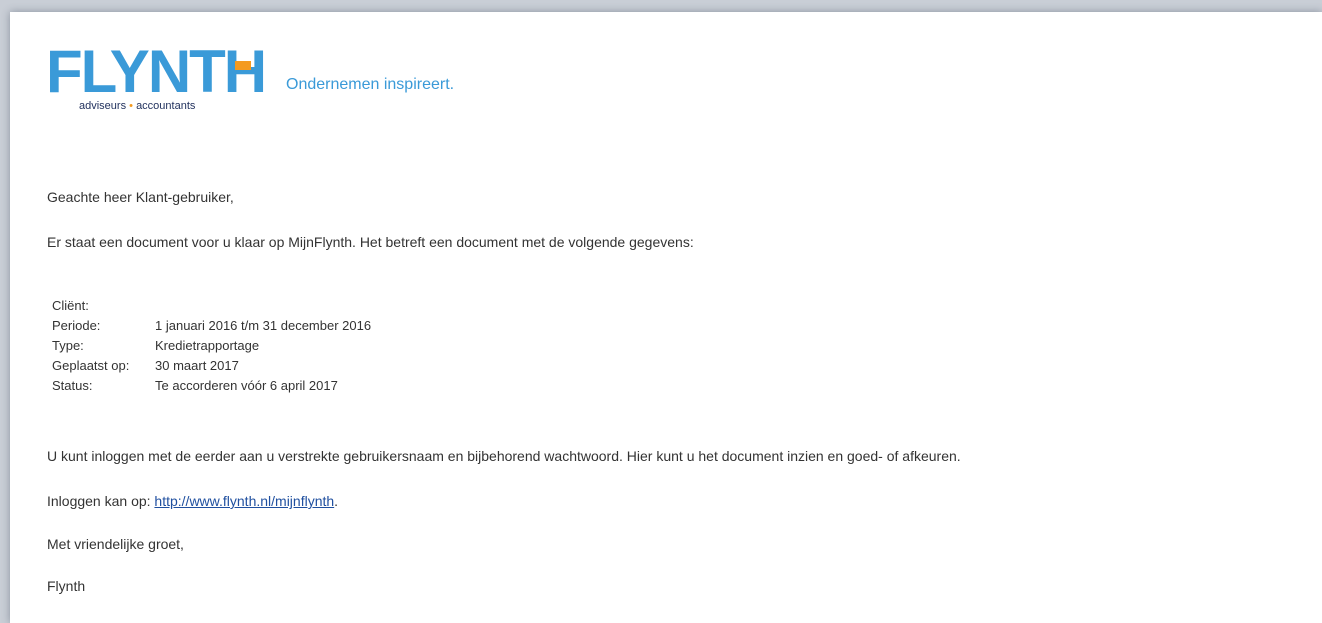 The image size is (1322, 623). What do you see at coordinates (70, 305) in the screenshot?
I see `detail-label: Cliënt:` at bounding box center [70, 305].